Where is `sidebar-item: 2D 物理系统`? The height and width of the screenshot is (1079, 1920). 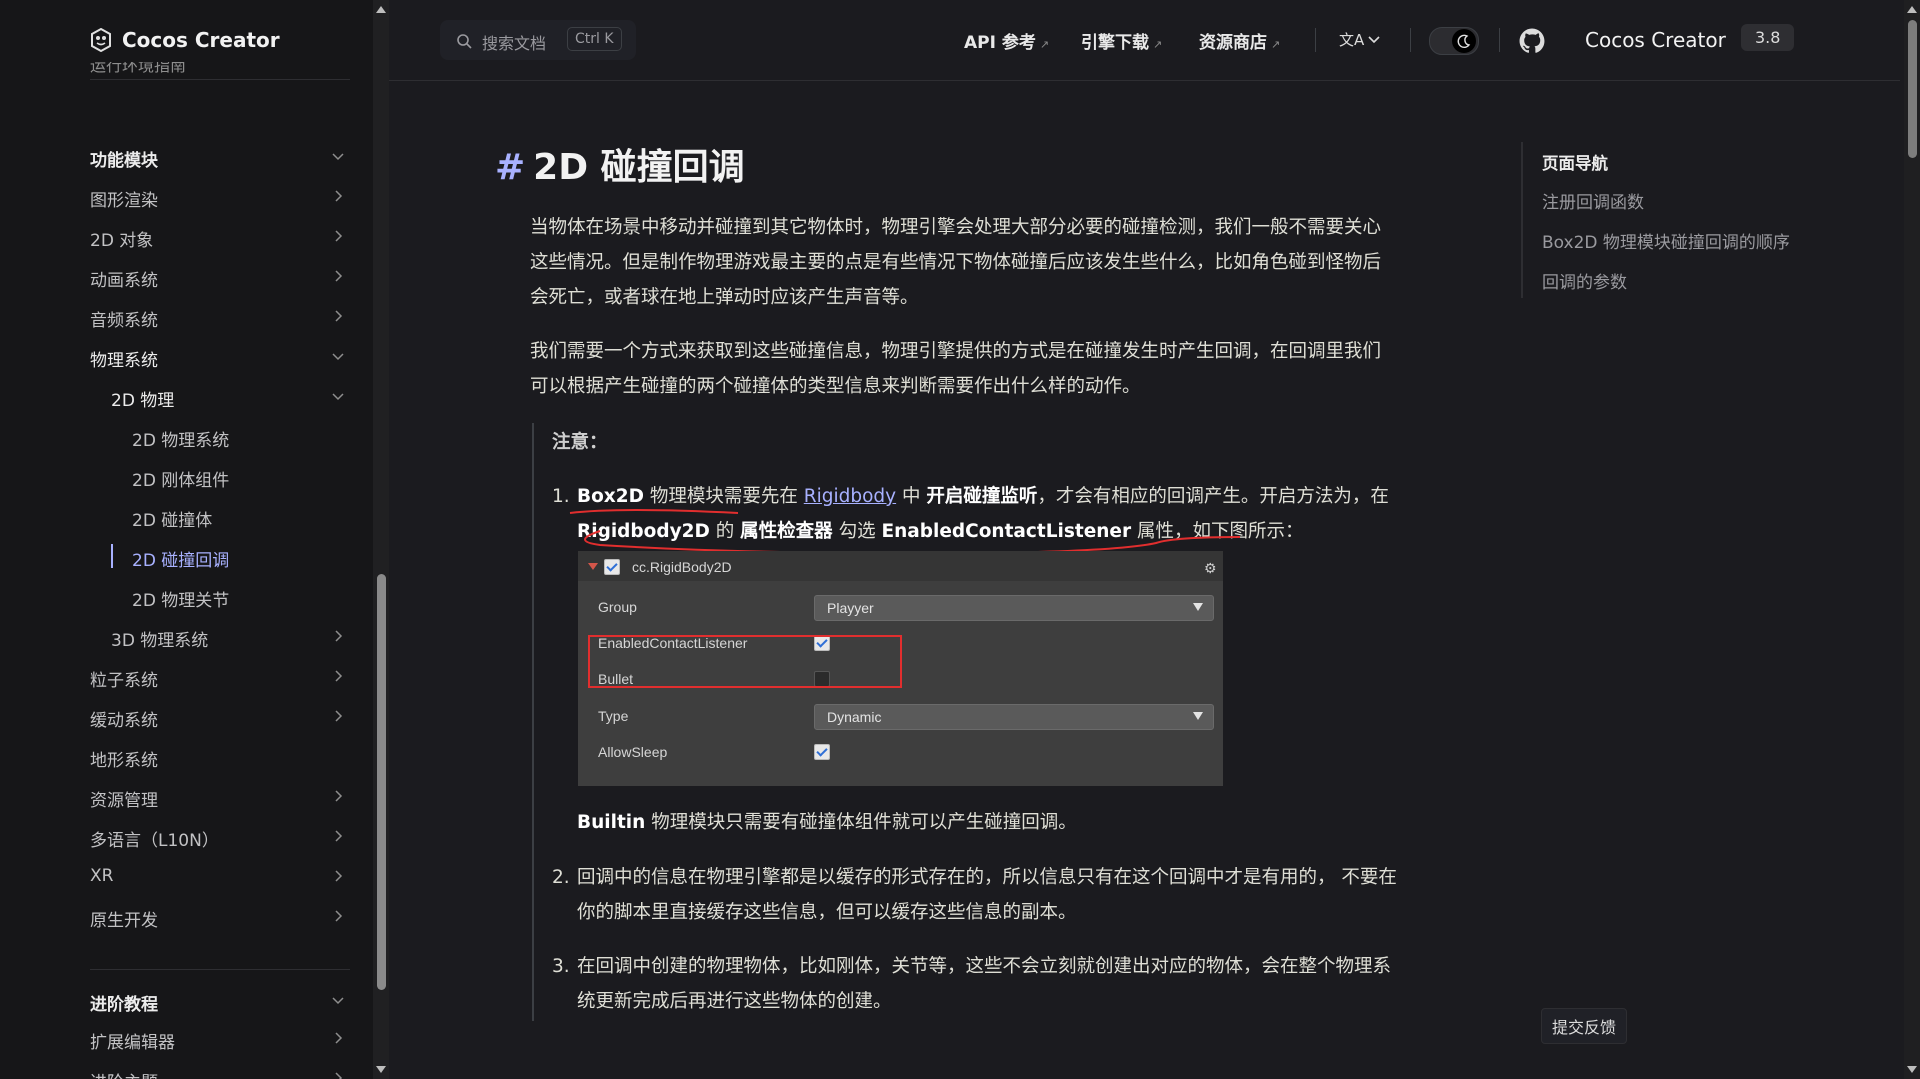 sidebar-item: 2D 物理系统 is located at coordinates (180, 436).